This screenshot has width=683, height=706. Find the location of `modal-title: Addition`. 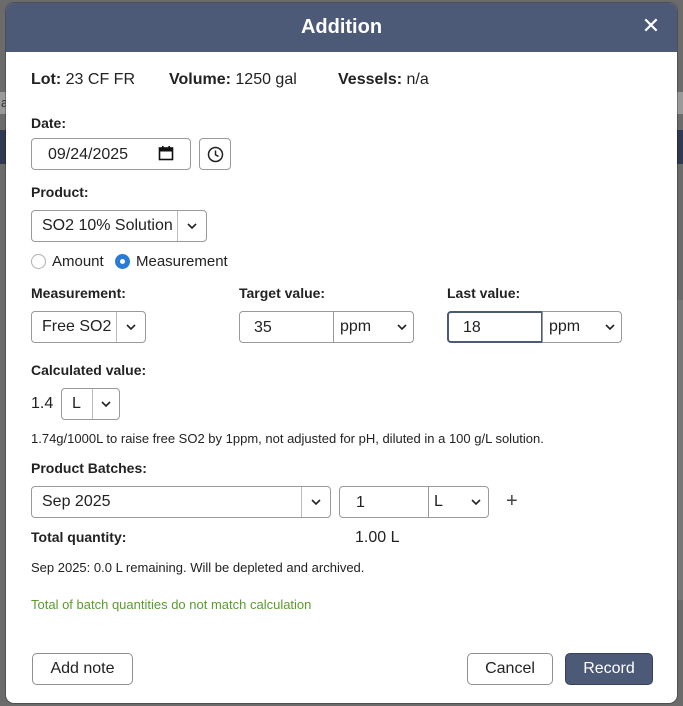

modal-title: Addition is located at coordinates (341, 27).